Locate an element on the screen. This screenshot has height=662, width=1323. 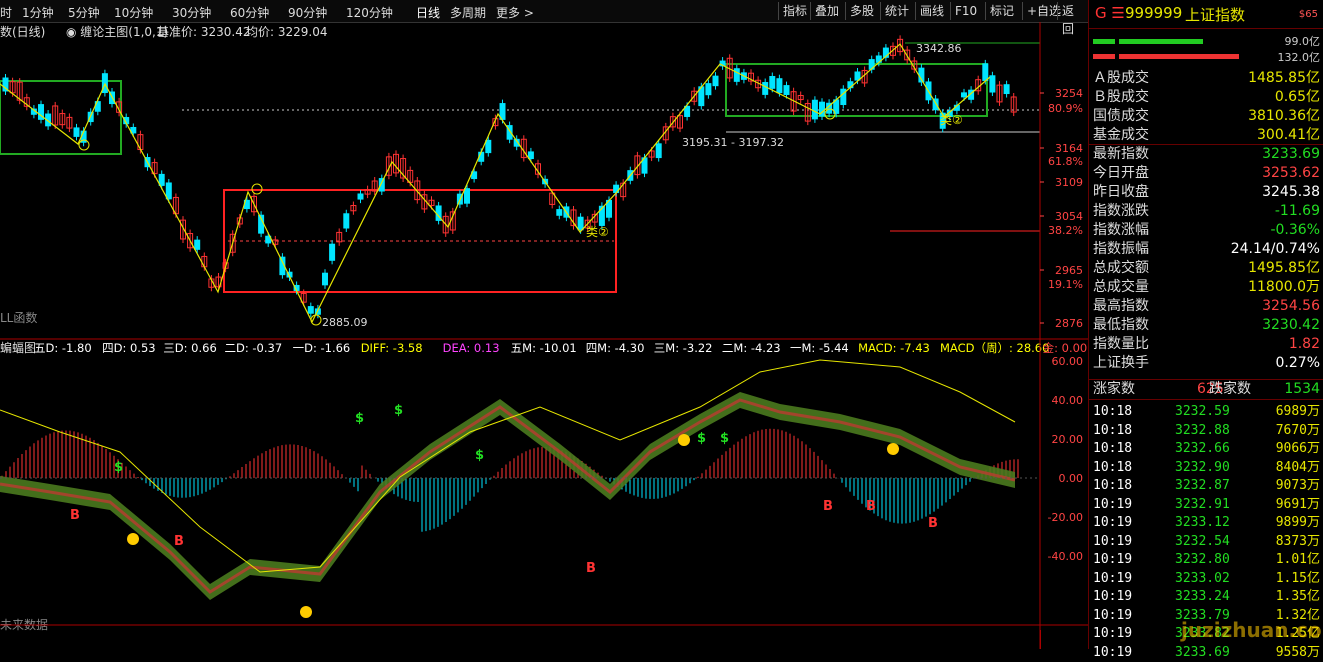
toolbar-button: 标记 is located at coordinates (1001, 11).